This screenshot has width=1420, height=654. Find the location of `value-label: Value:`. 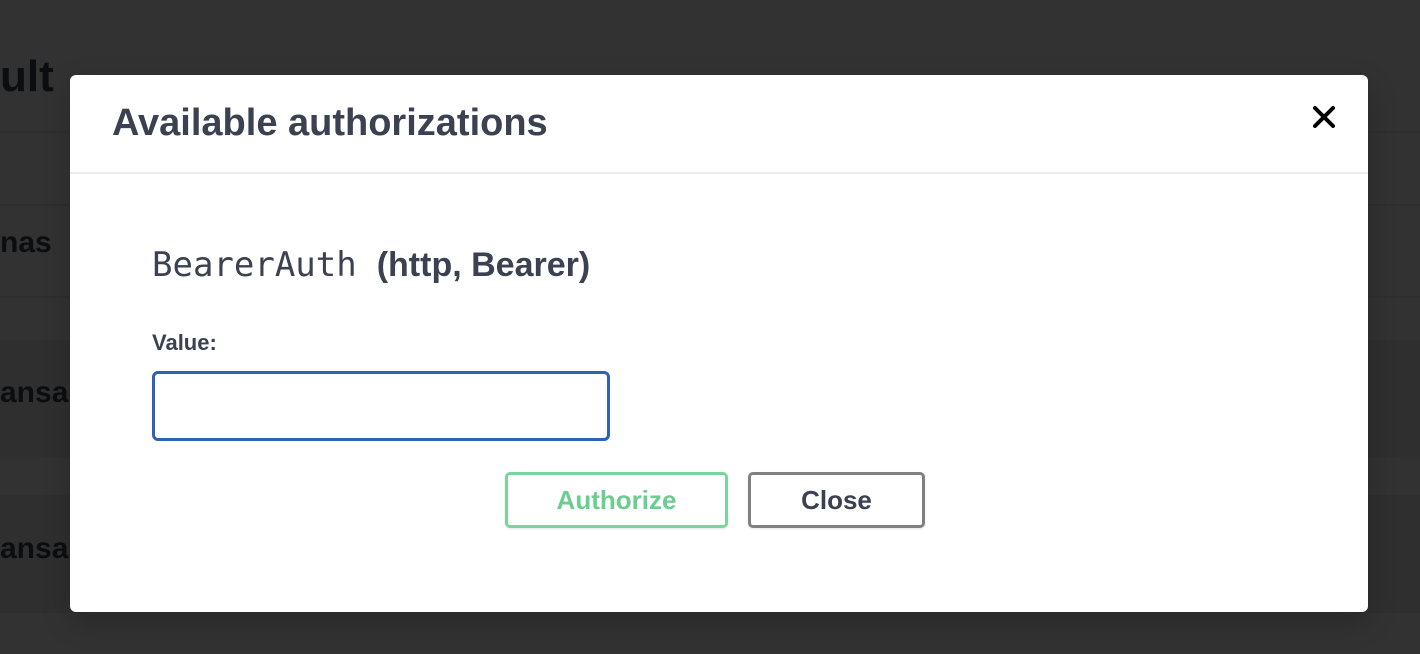

value-label: Value: is located at coordinates (184, 342).